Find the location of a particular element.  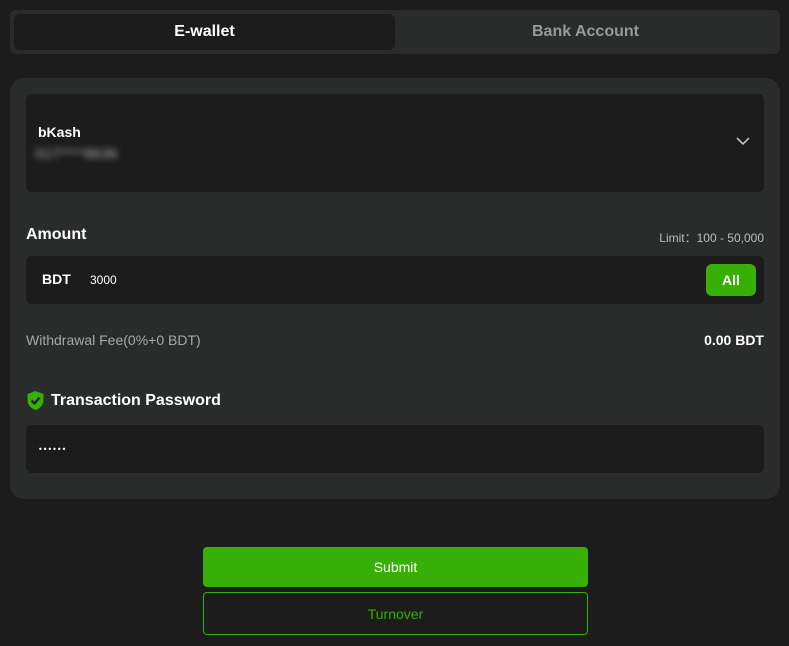

chevron-down-icon is located at coordinates (743, 141).